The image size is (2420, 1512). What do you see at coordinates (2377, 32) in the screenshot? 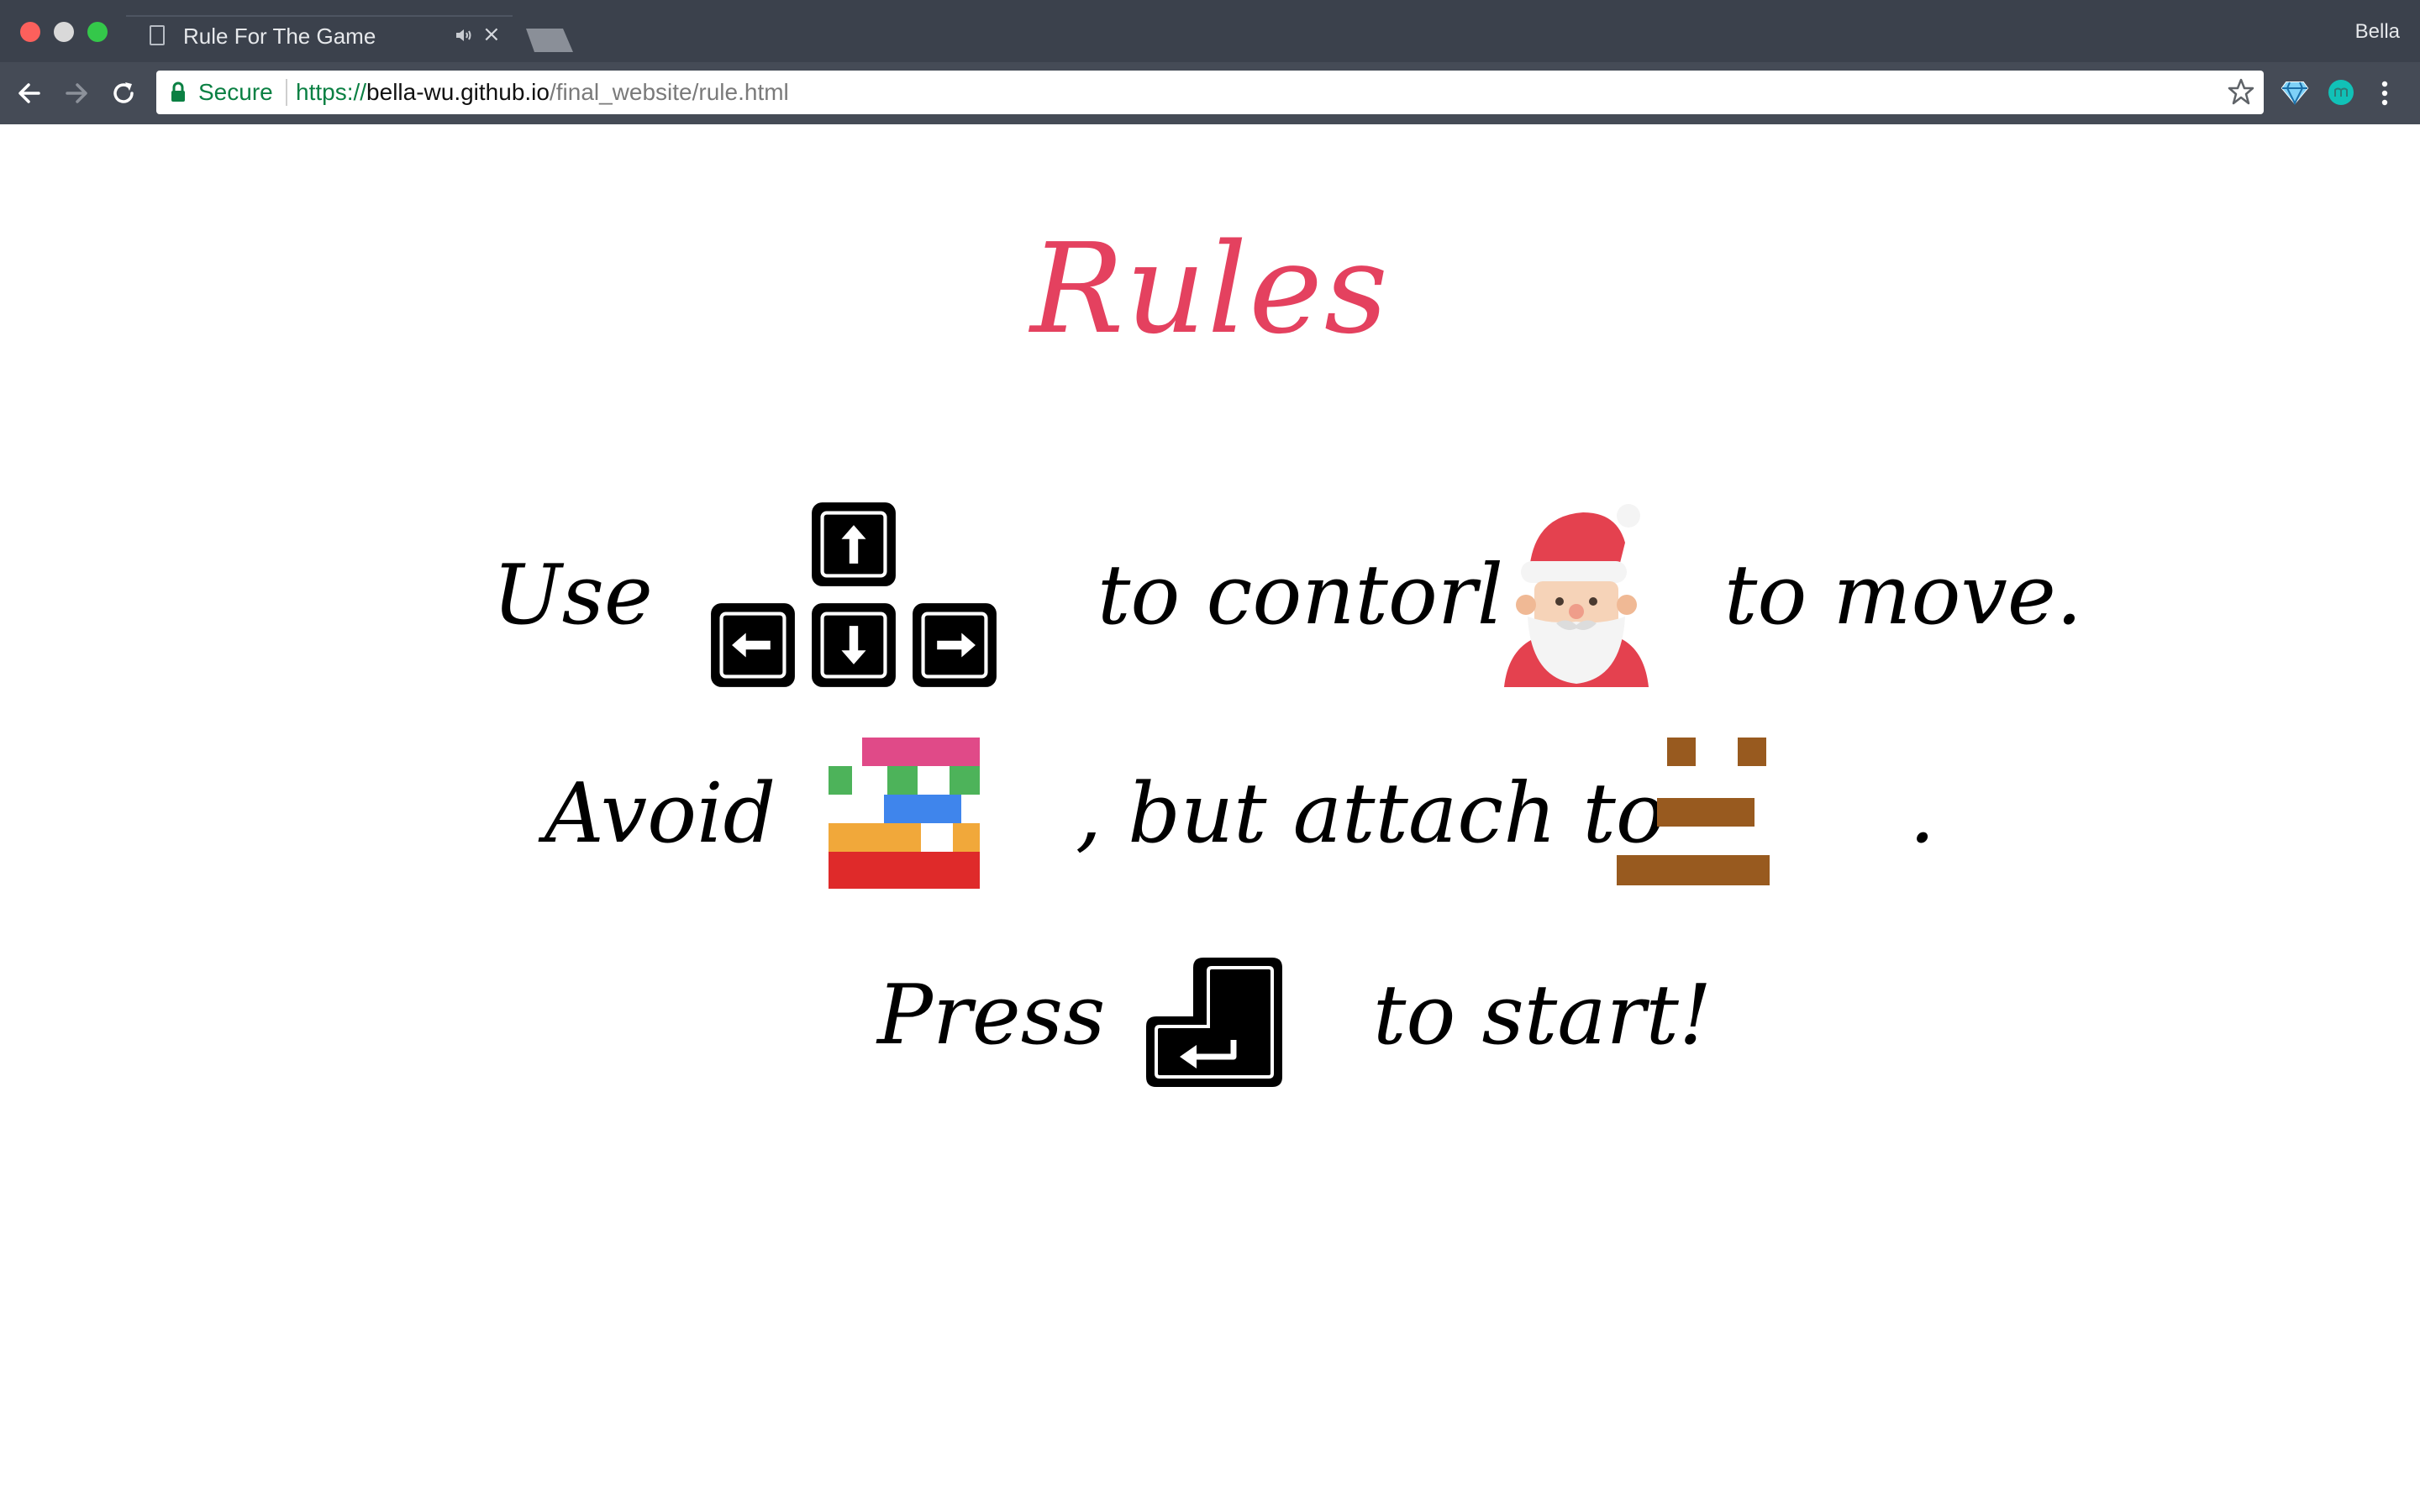
I see `profile-name: Bella` at bounding box center [2377, 32].